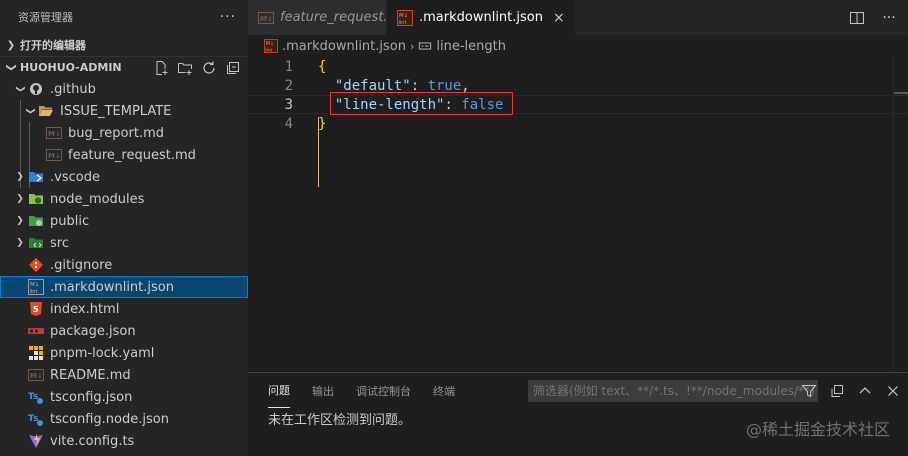 This screenshot has width=908, height=456. What do you see at coordinates (124, 155) in the screenshot?
I see `tree-file-feature-request: M↓ feature_request.md` at bounding box center [124, 155].